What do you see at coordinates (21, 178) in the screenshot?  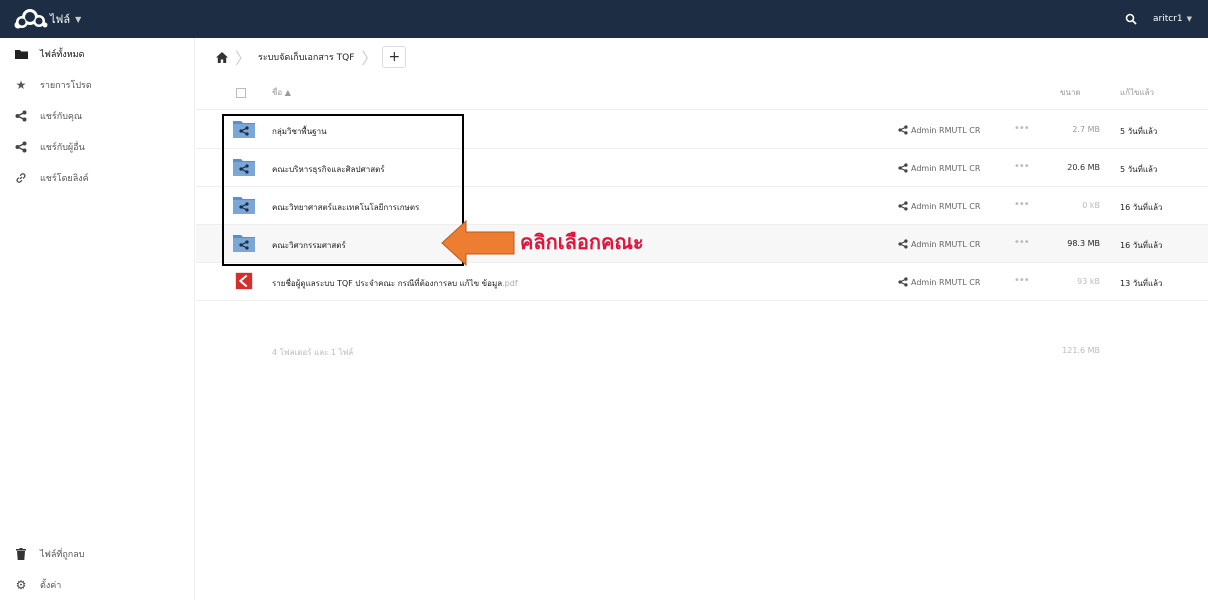 I see `link-icon` at bounding box center [21, 178].